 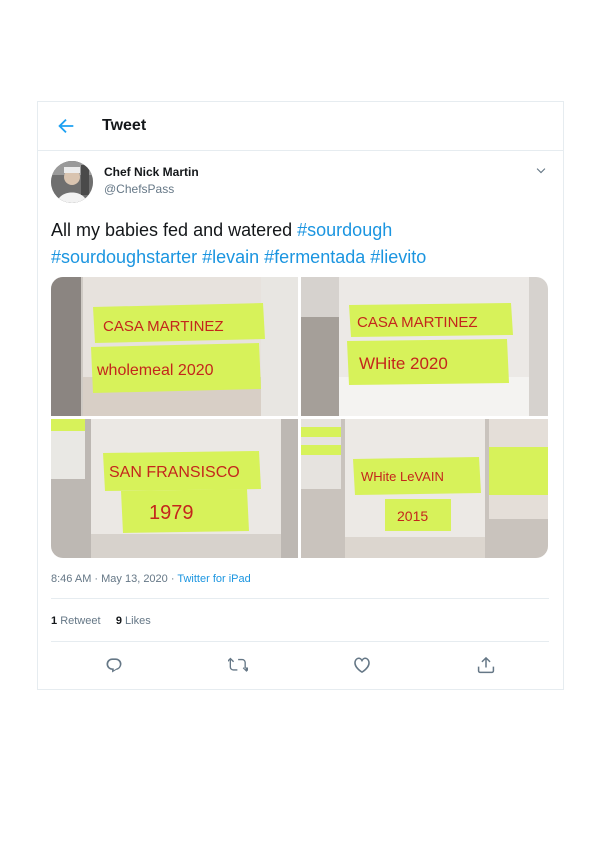 What do you see at coordinates (66, 126) in the screenshot?
I see `arrow-left-icon` at bounding box center [66, 126].